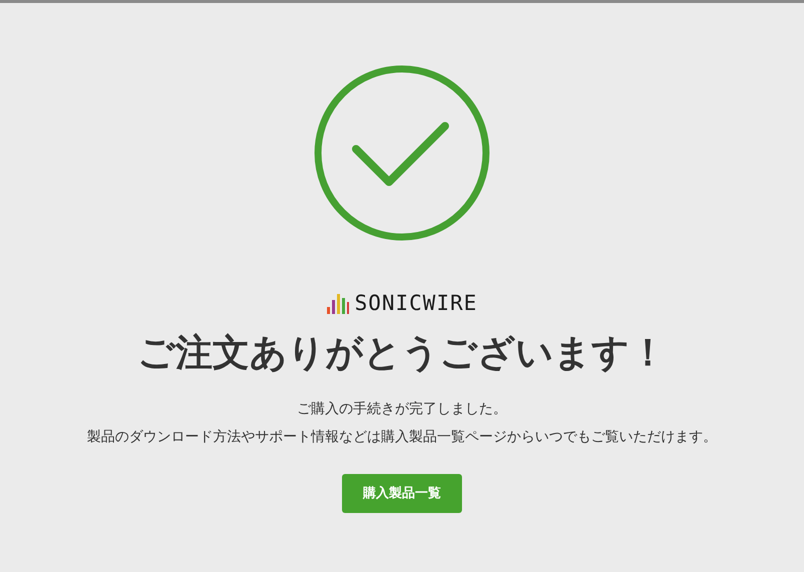 This screenshot has width=804, height=572. I want to click on purchased-products-button: 購入製品一覧, so click(402, 494).